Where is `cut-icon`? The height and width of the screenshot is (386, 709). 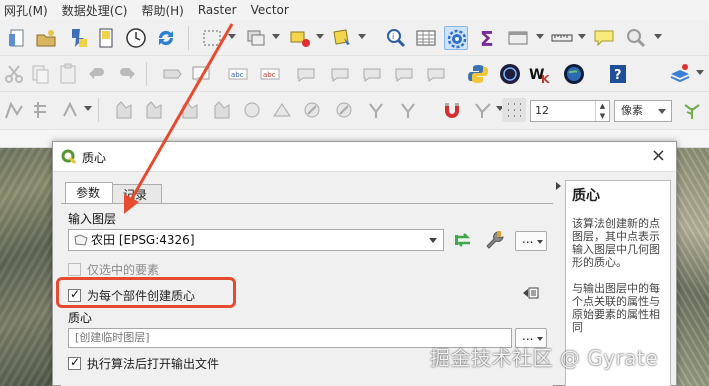
cut-icon is located at coordinates (14, 74).